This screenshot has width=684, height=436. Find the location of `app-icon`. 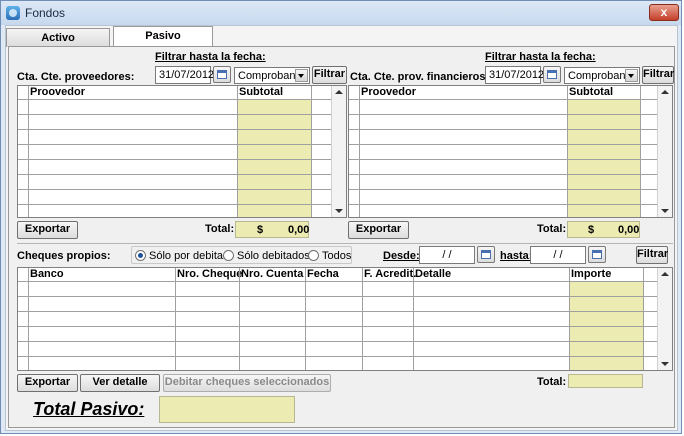

app-icon is located at coordinates (13, 13).